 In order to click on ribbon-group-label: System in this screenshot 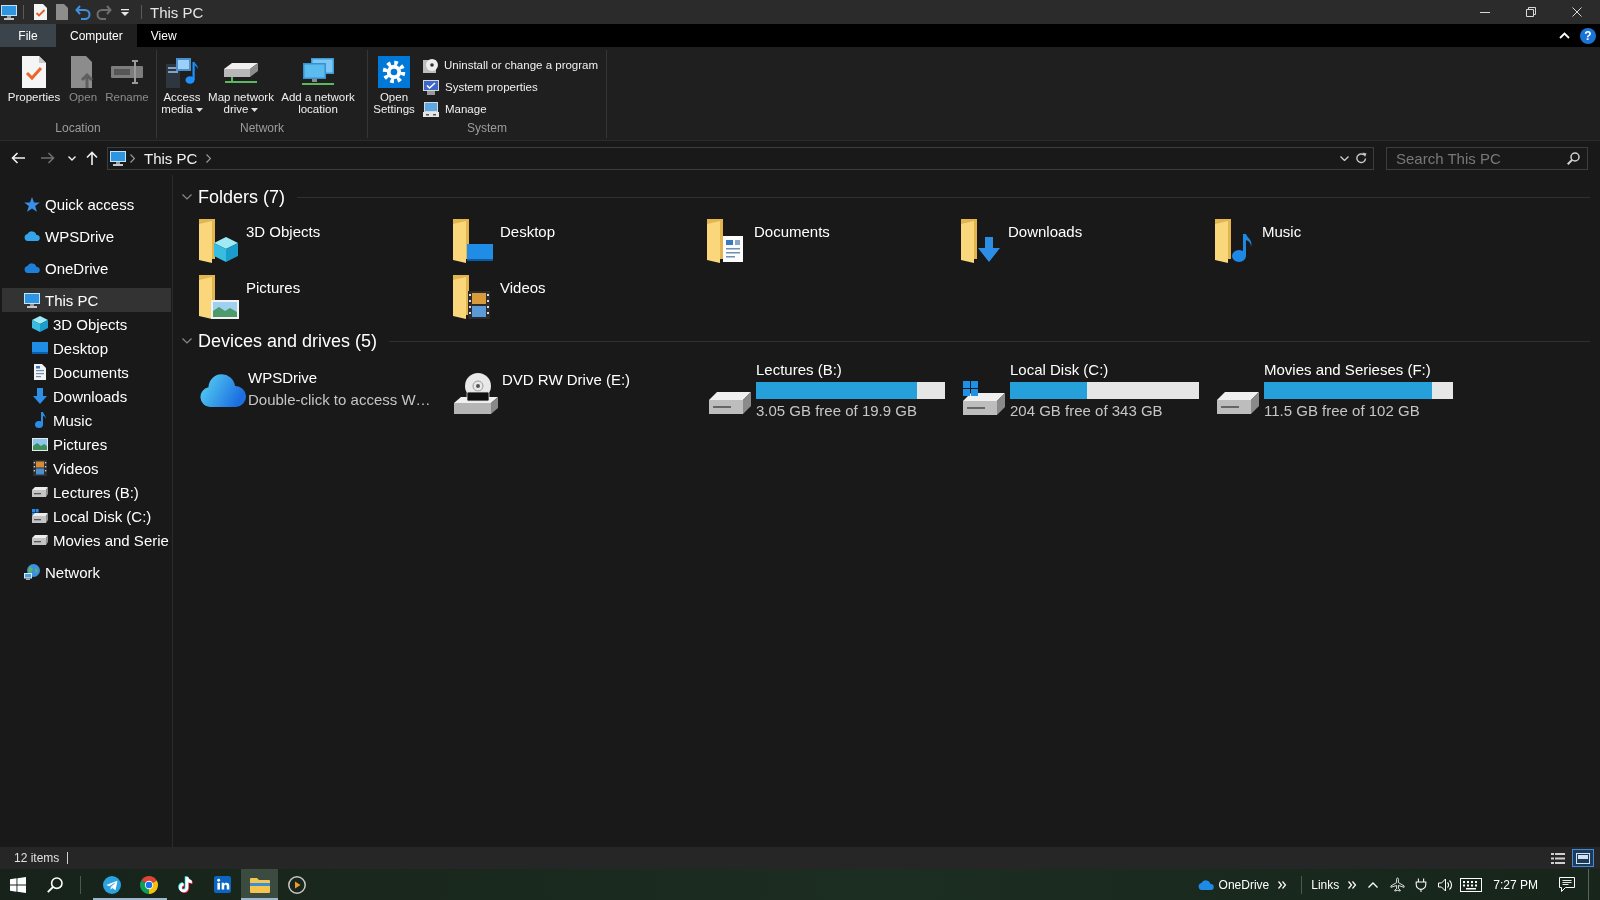, I will do `click(487, 128)`.